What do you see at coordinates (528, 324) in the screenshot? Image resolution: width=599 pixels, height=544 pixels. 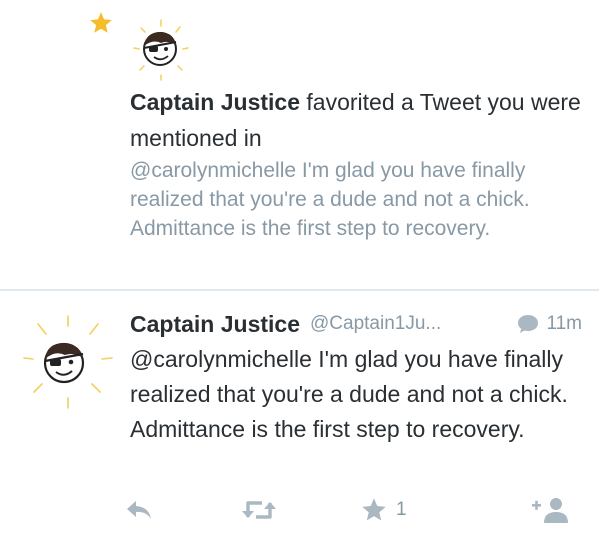 I see `conversation-icon` at bounding box center [528, 324].